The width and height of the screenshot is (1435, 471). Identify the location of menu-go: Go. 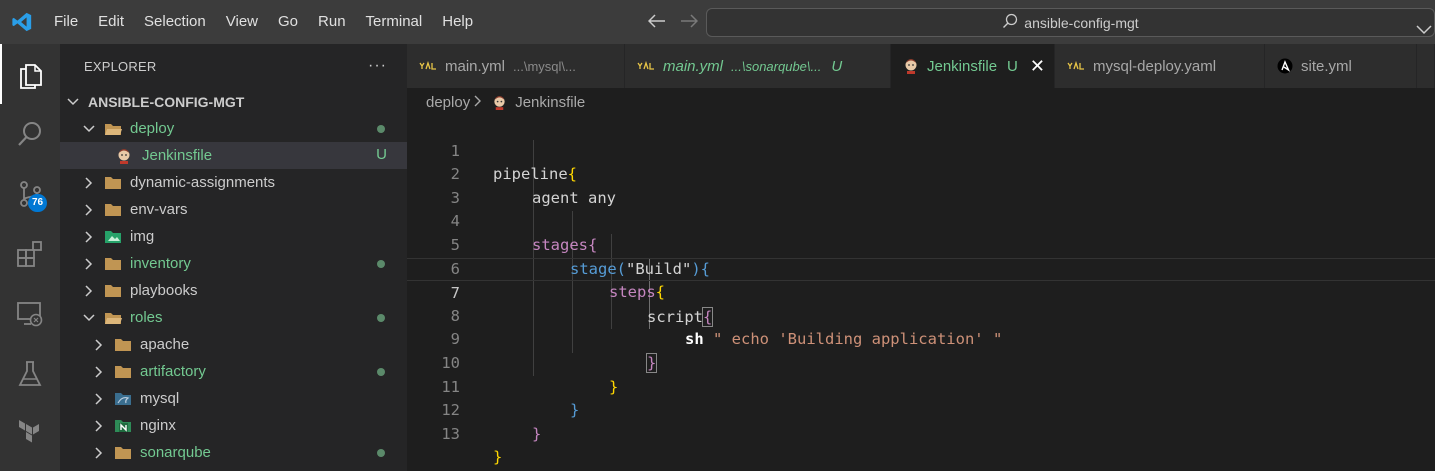
(288, 22).